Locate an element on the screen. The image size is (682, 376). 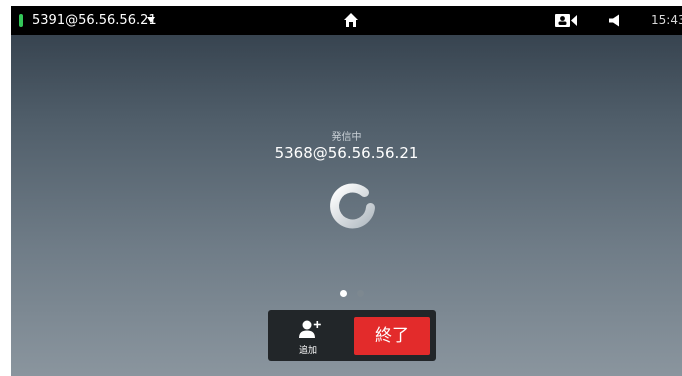
add-participant-label: 追加 is located at coordinates (307, 351).